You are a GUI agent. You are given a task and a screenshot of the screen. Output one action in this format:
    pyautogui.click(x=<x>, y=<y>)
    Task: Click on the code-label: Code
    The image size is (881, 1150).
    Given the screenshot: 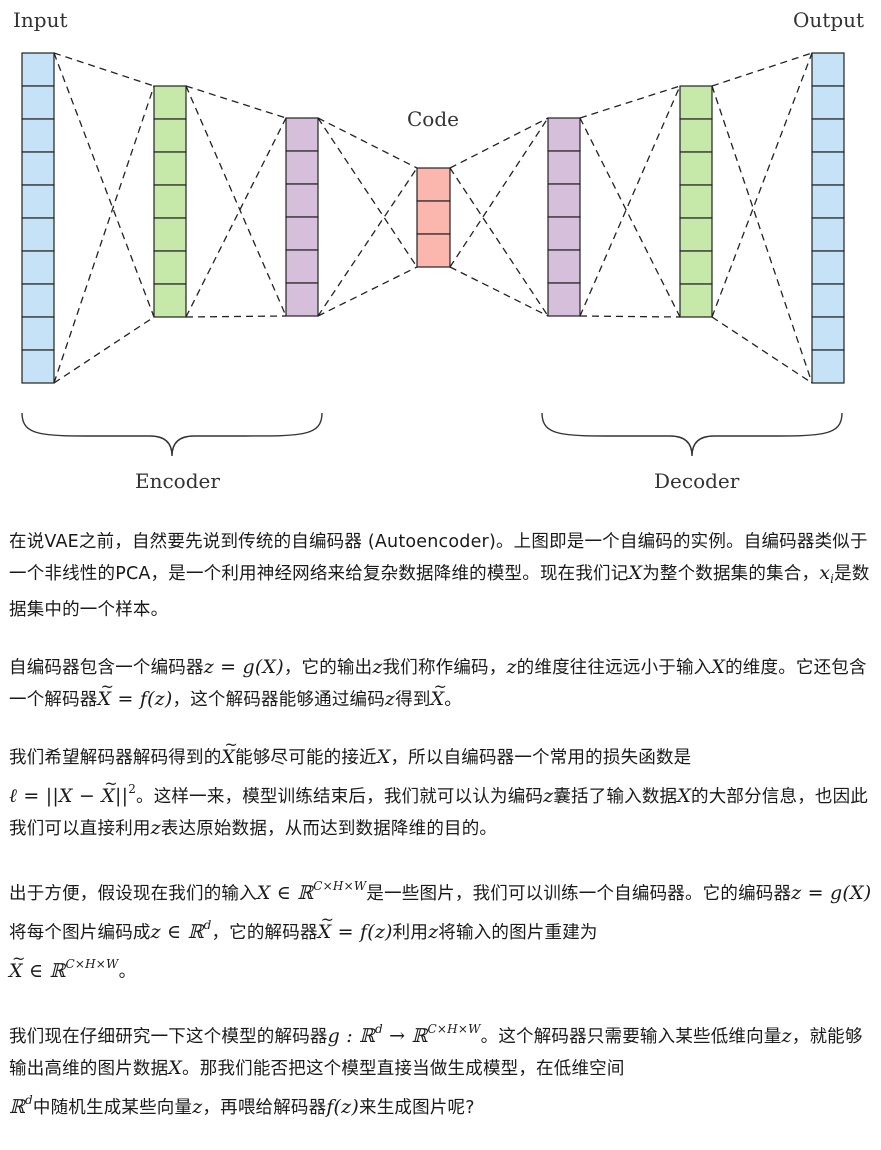 What is the action you would take?
    pyautogui.click(x=433, y=119)
    